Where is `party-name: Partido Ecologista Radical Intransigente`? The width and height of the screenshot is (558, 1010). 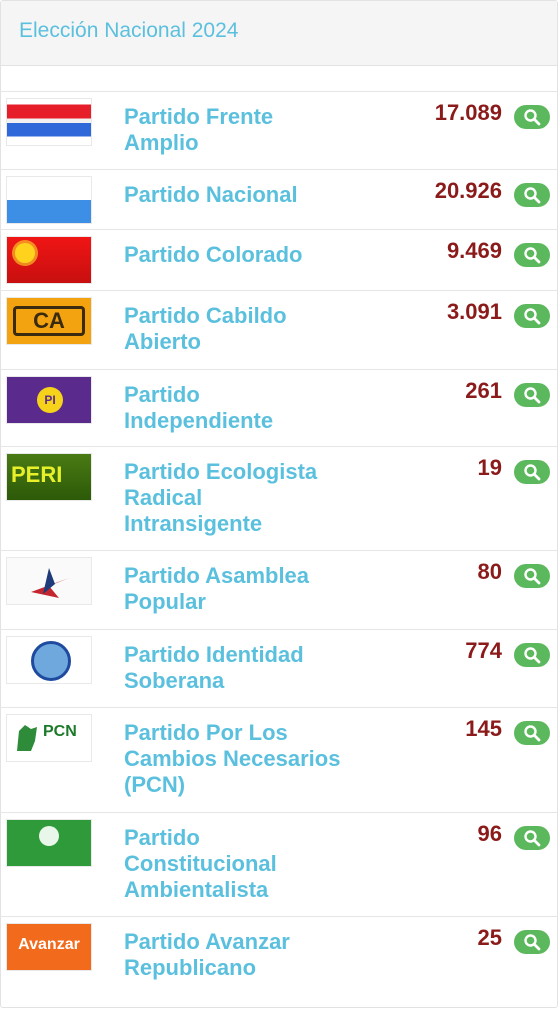 party-name: Partido Ecologista Radical Intransigente is located at coordinates (221, 497).